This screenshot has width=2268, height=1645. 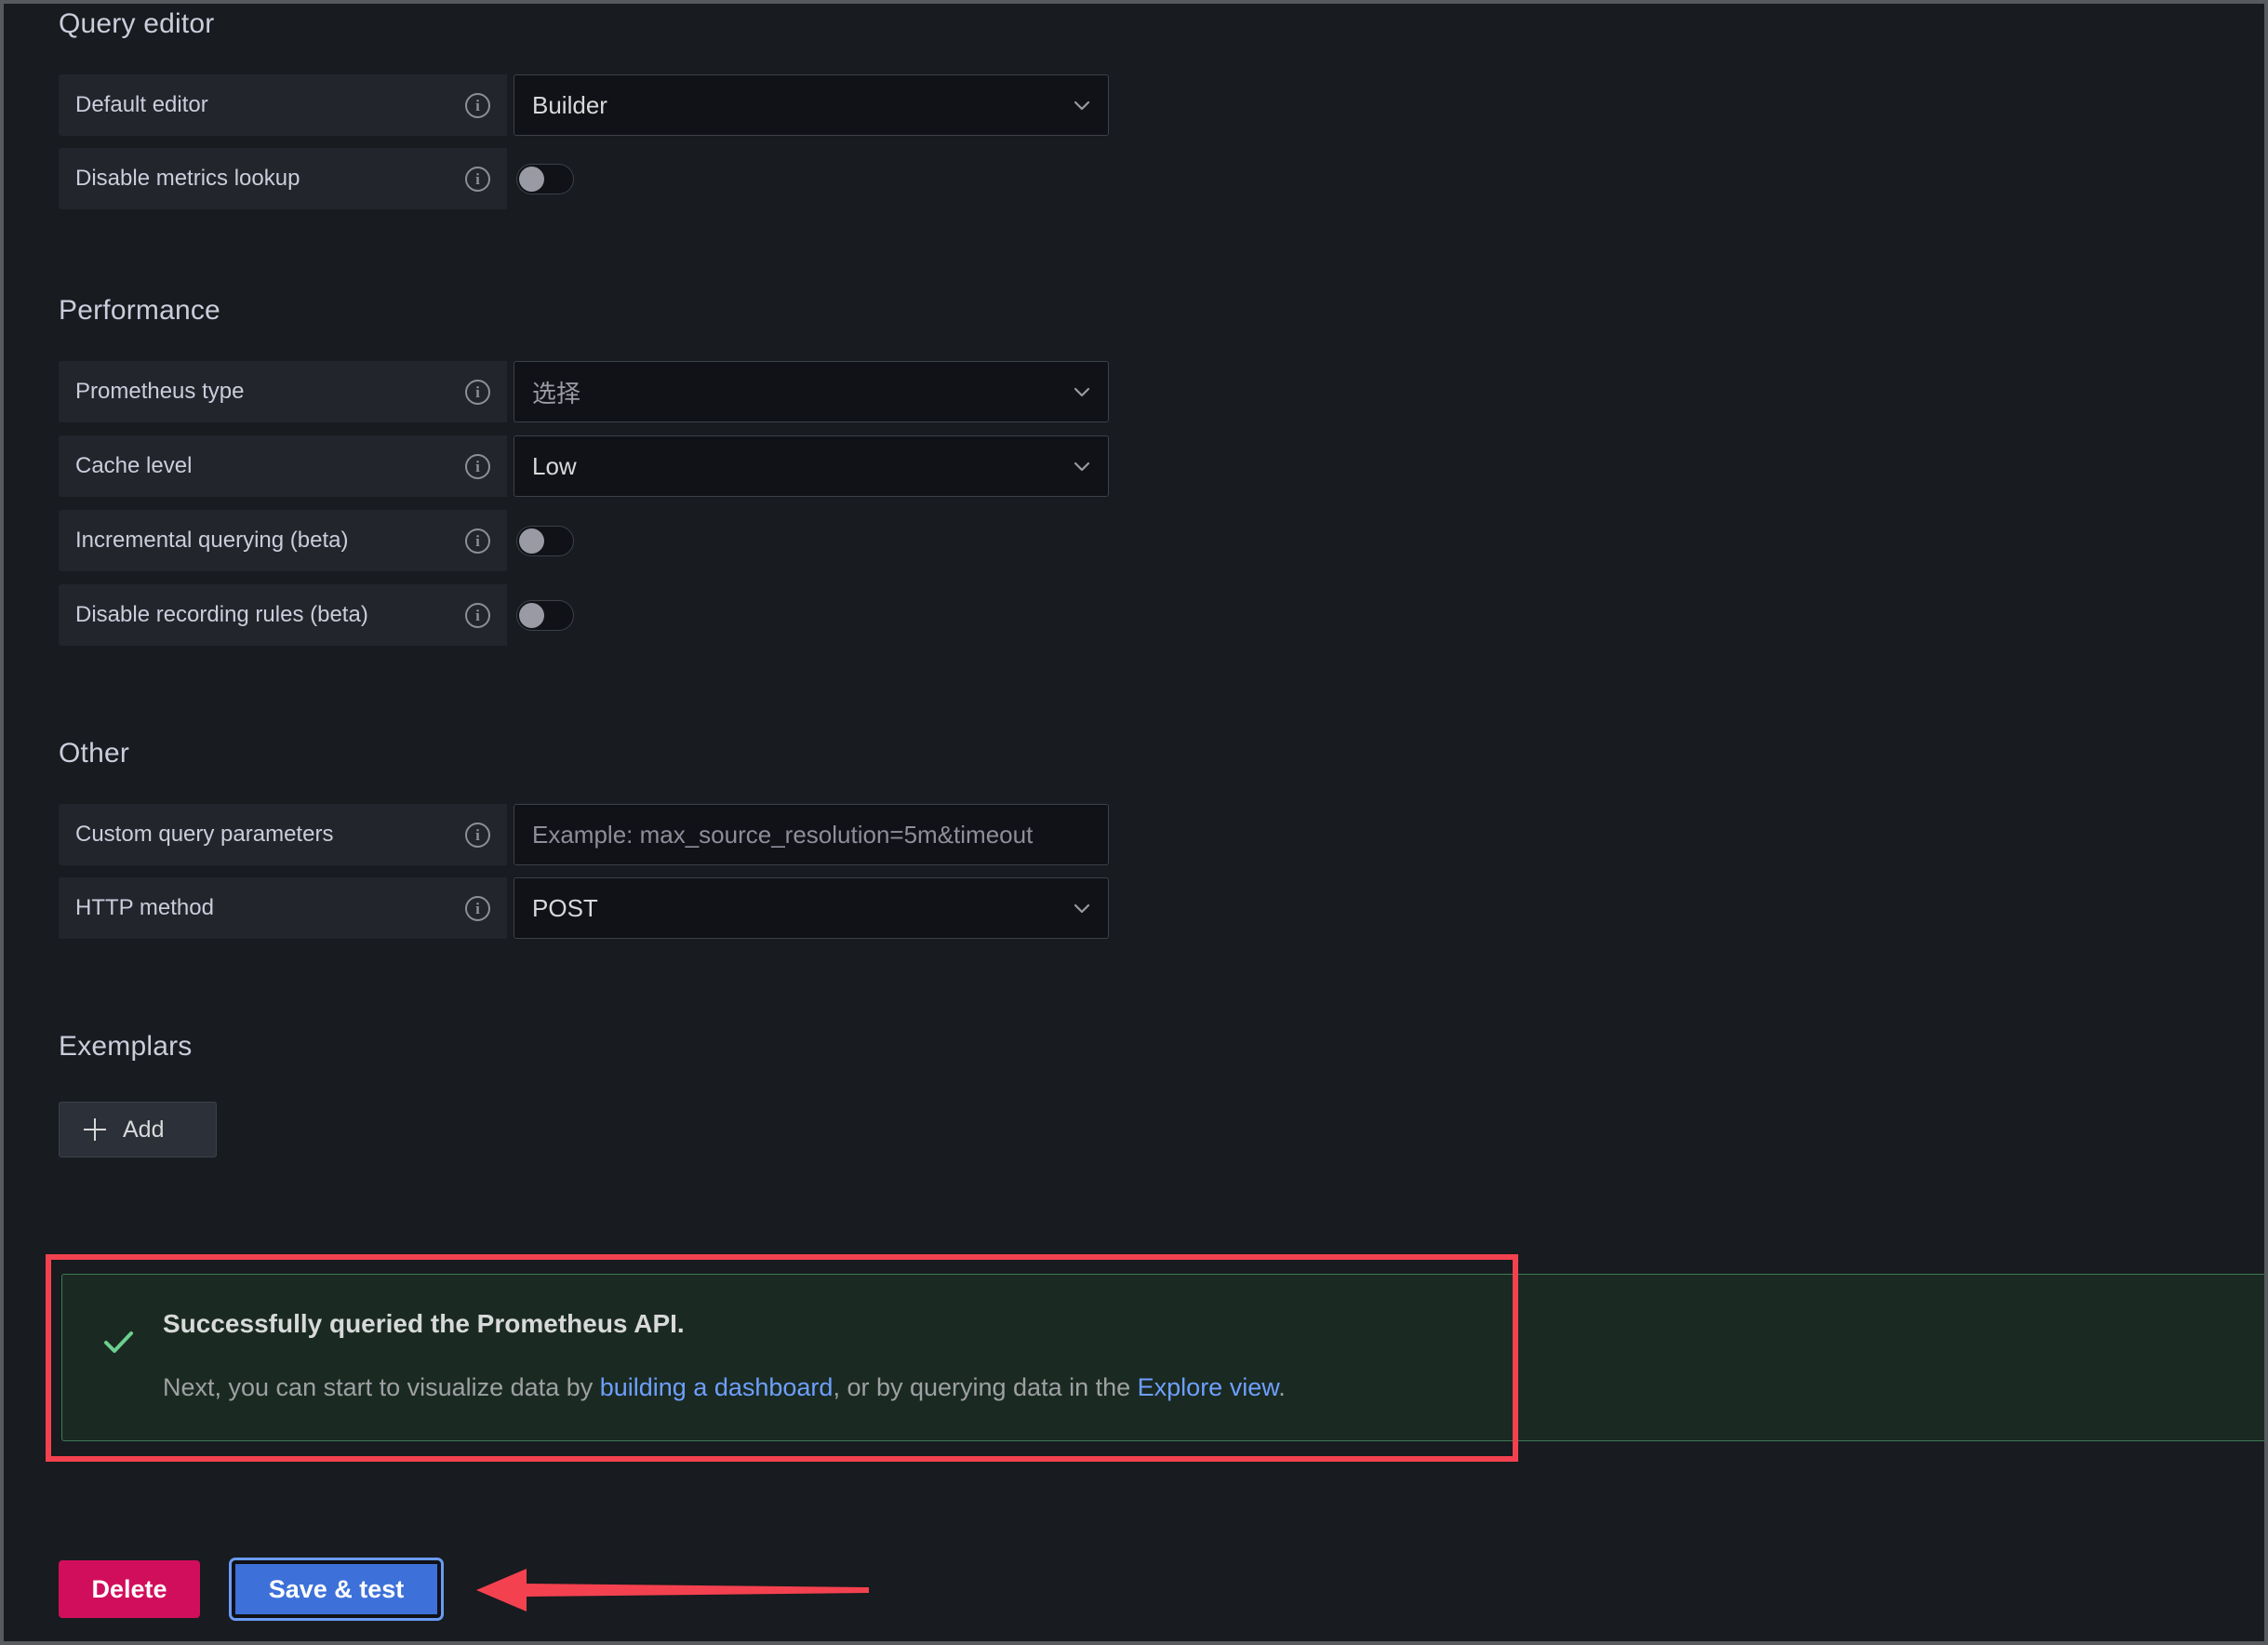 What do you see at coordinates (1282, 1387) in the screenshot?
I see `alert-body-suffix: .` at bounding box center [1282, 1387].